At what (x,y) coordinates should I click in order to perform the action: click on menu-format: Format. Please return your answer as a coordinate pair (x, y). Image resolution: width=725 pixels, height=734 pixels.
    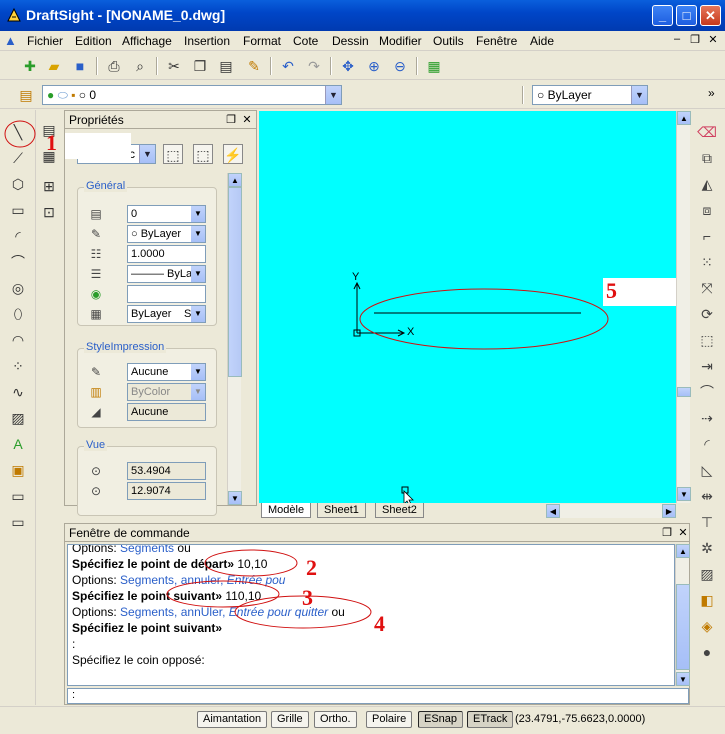
    Looking at the image, I should click on (262, 41).